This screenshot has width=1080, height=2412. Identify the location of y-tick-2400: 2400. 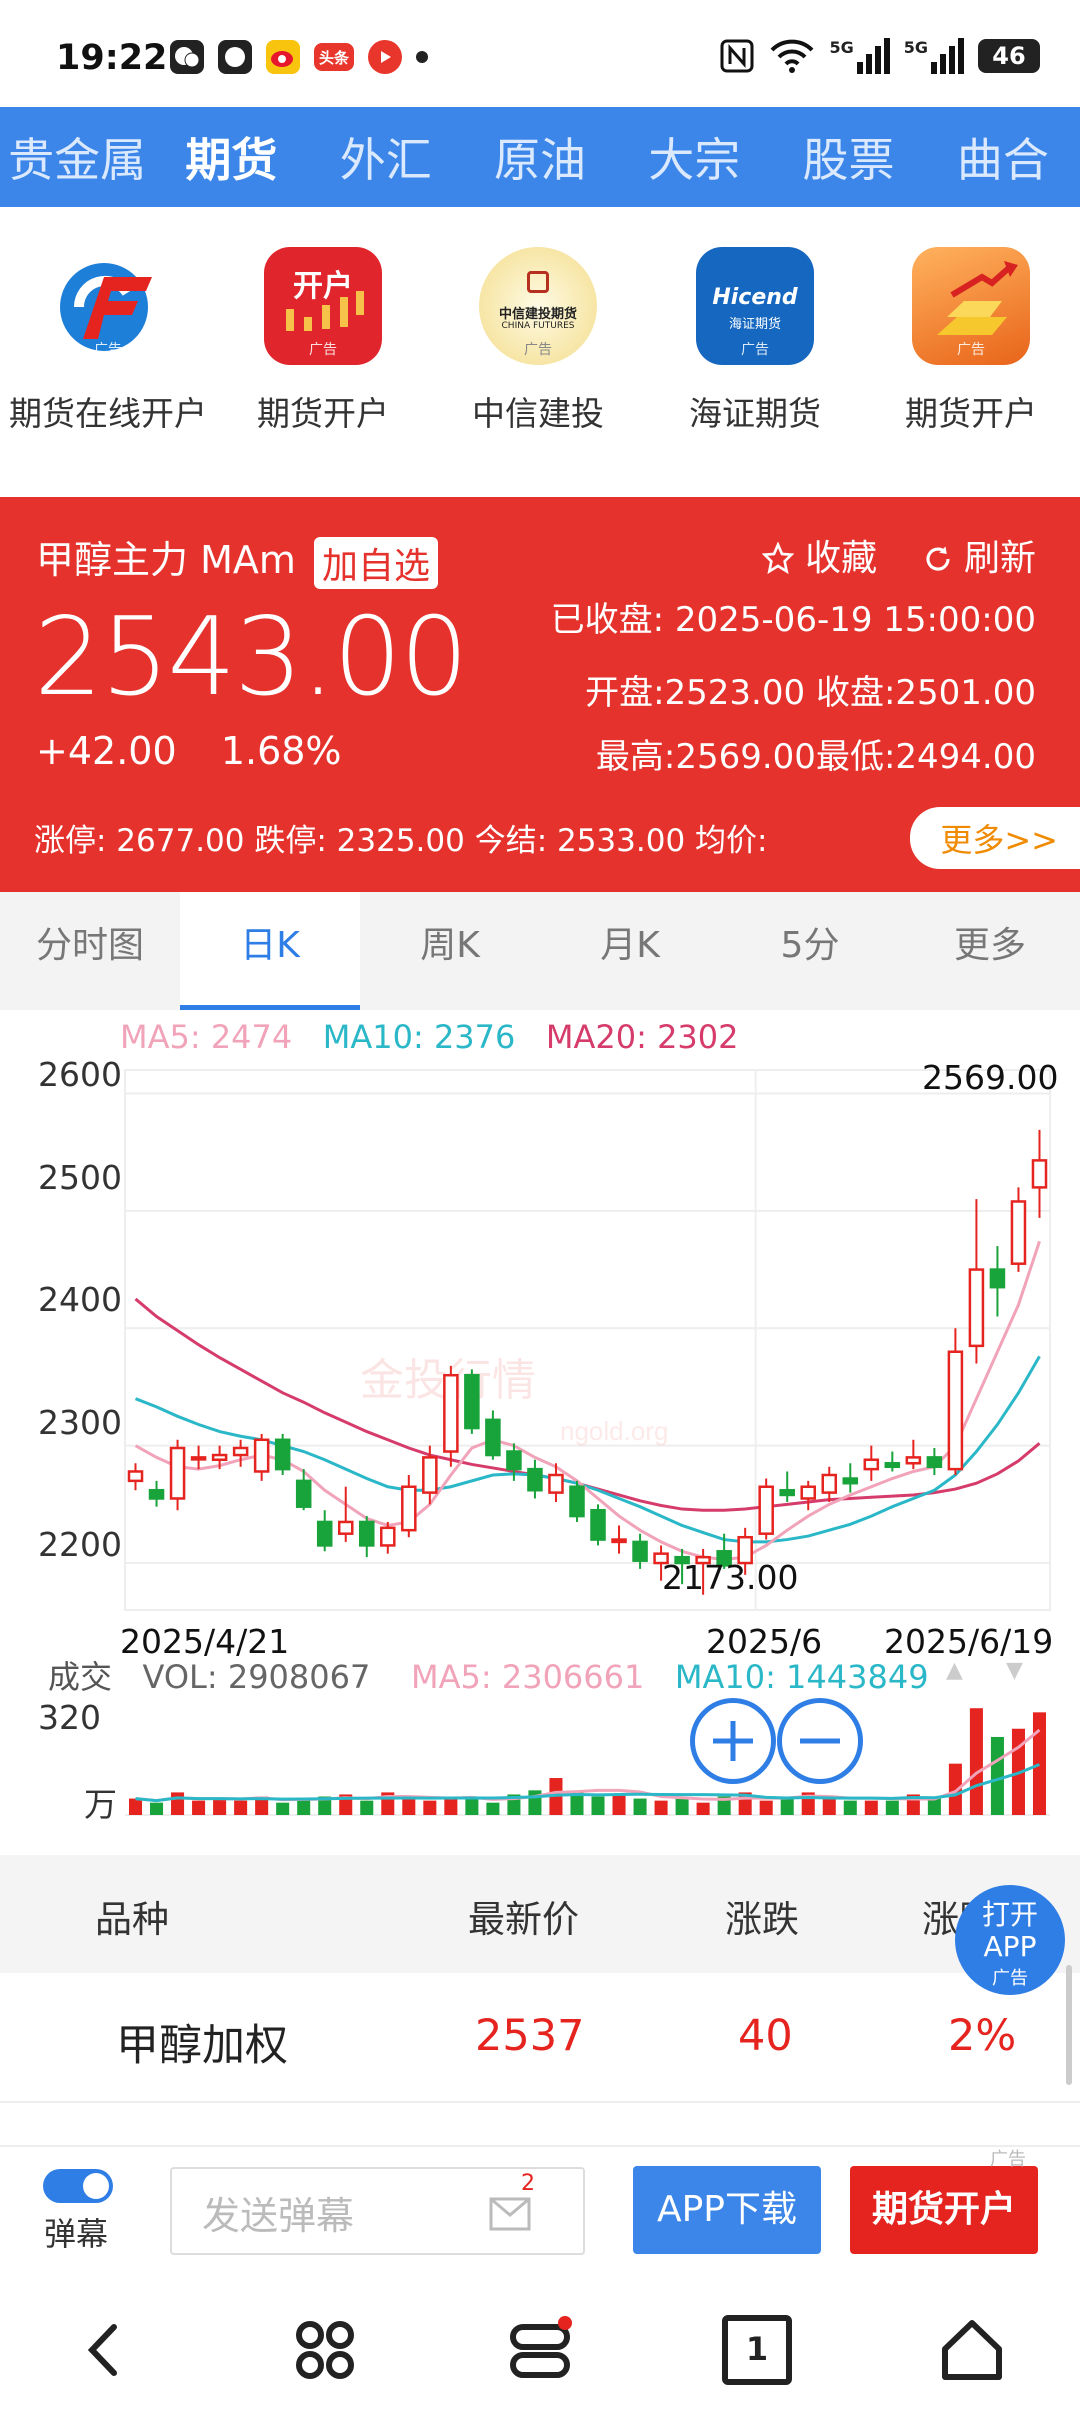
(80, 1299).